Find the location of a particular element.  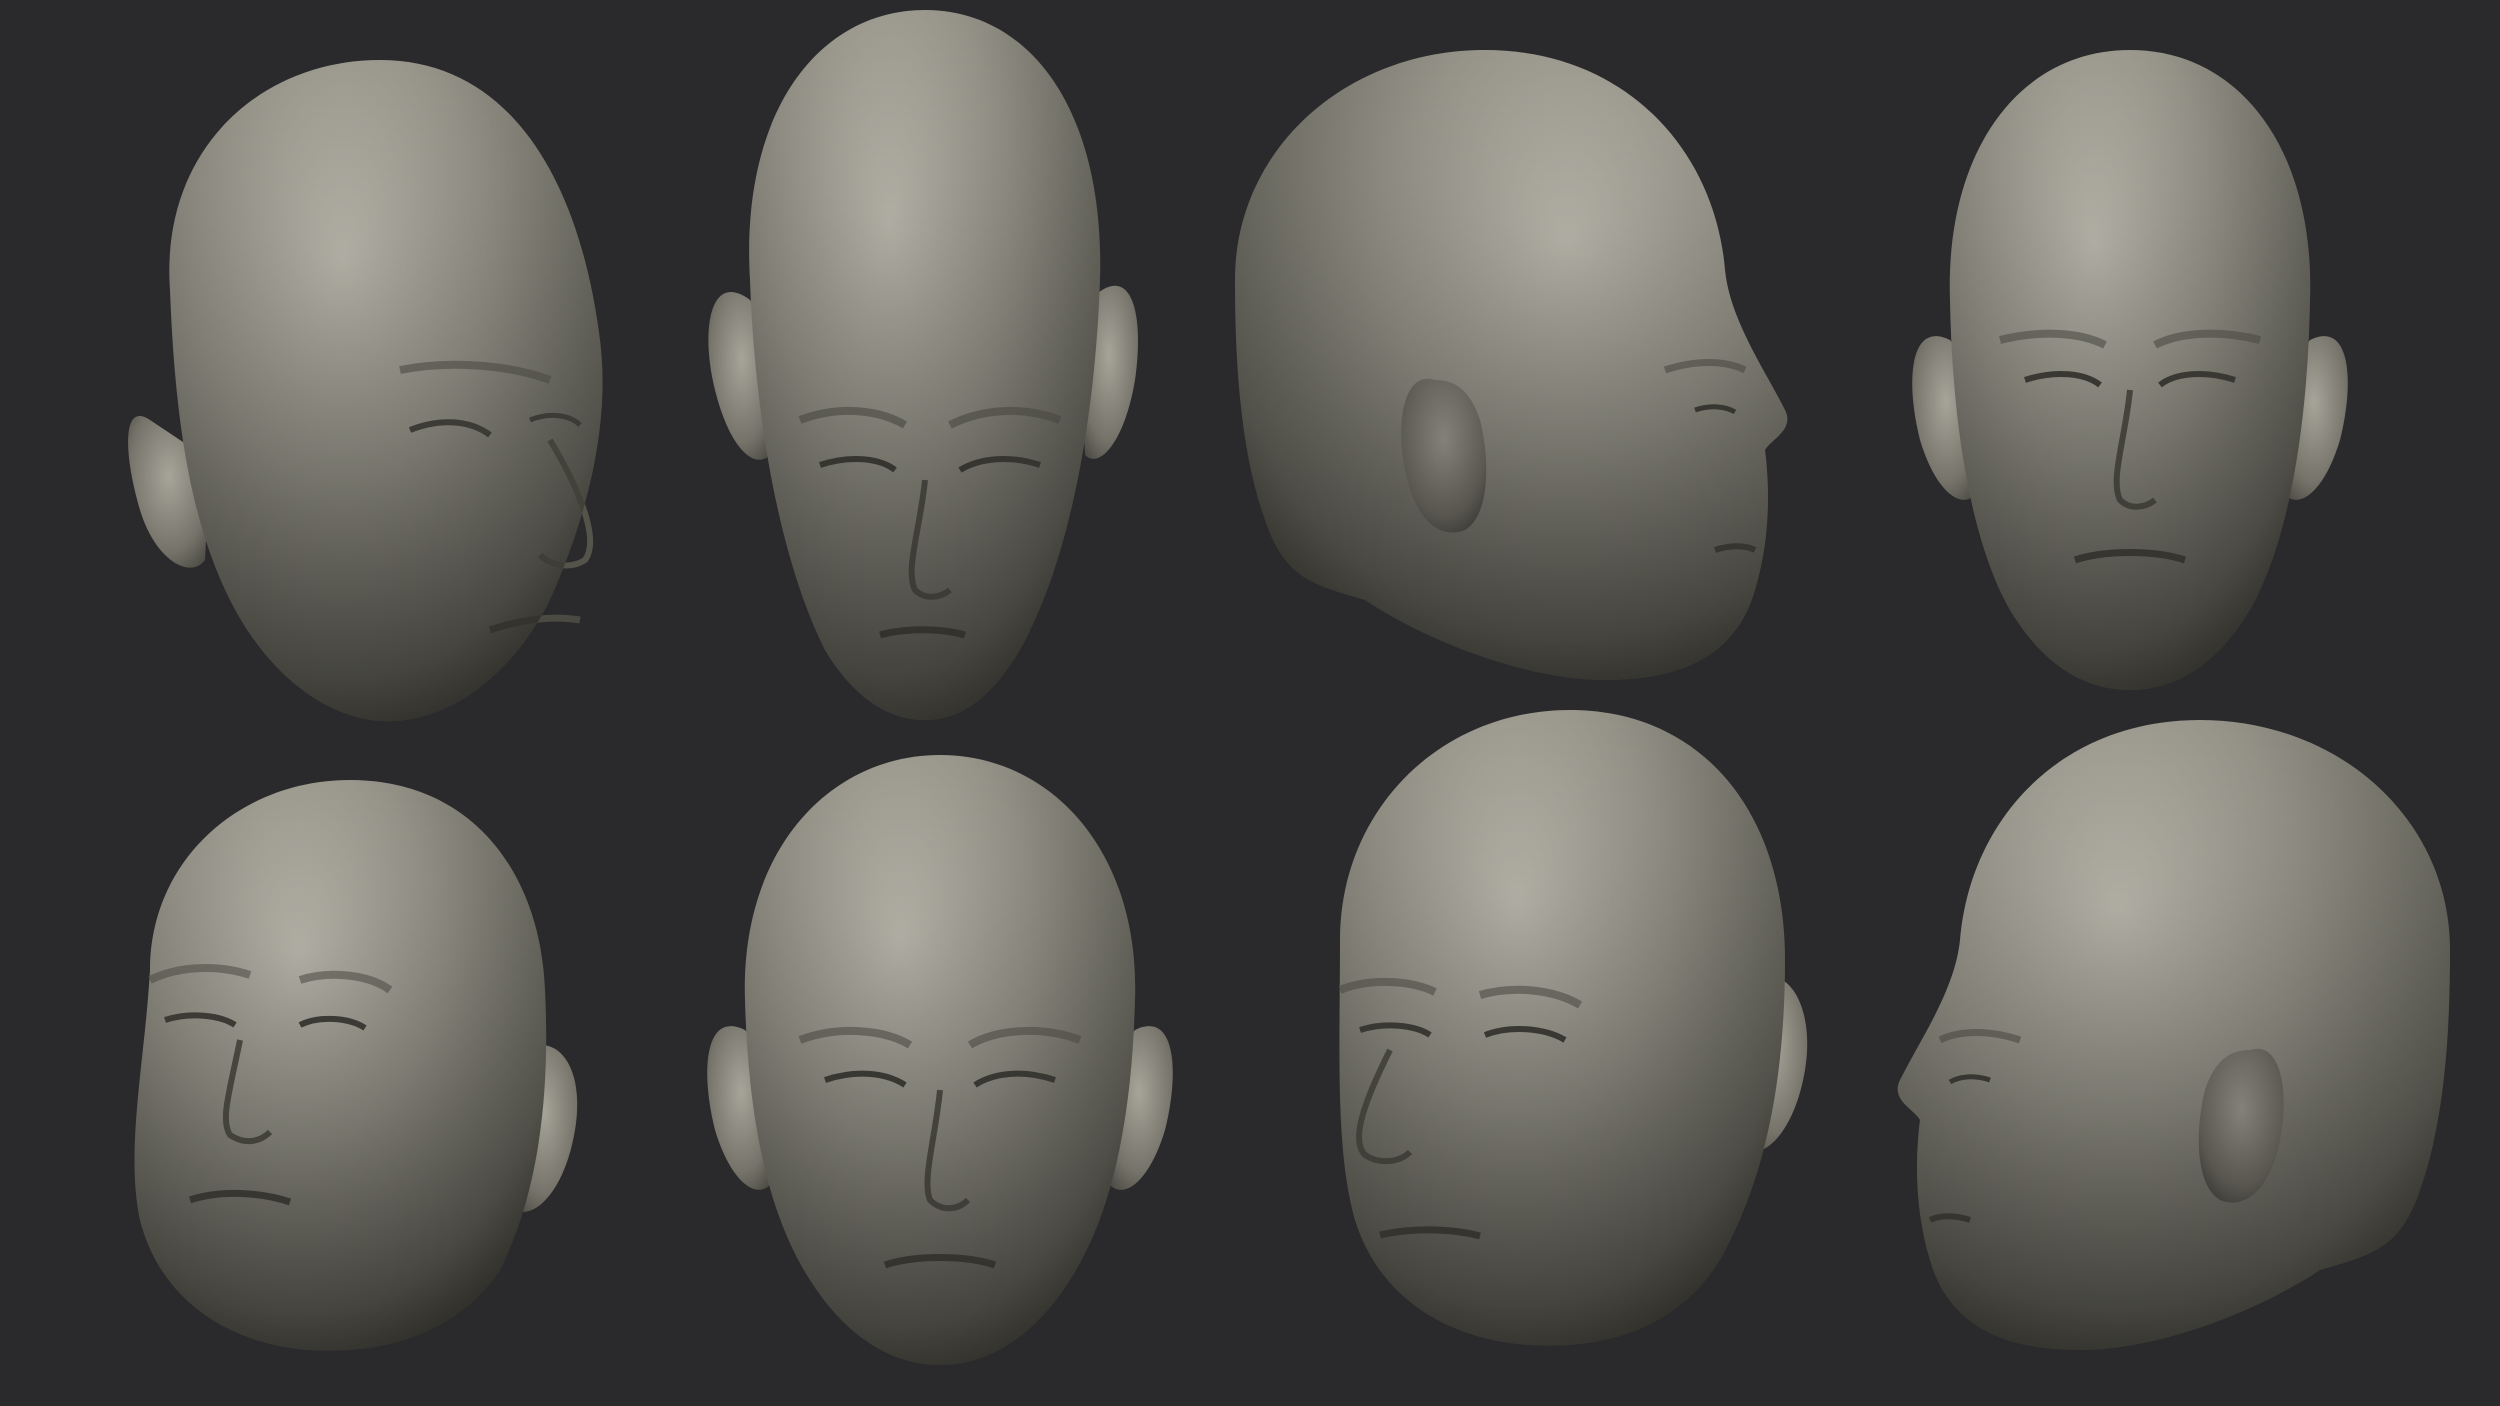

head-view-three-quarter-right-high is located at coordinates (380, 390).